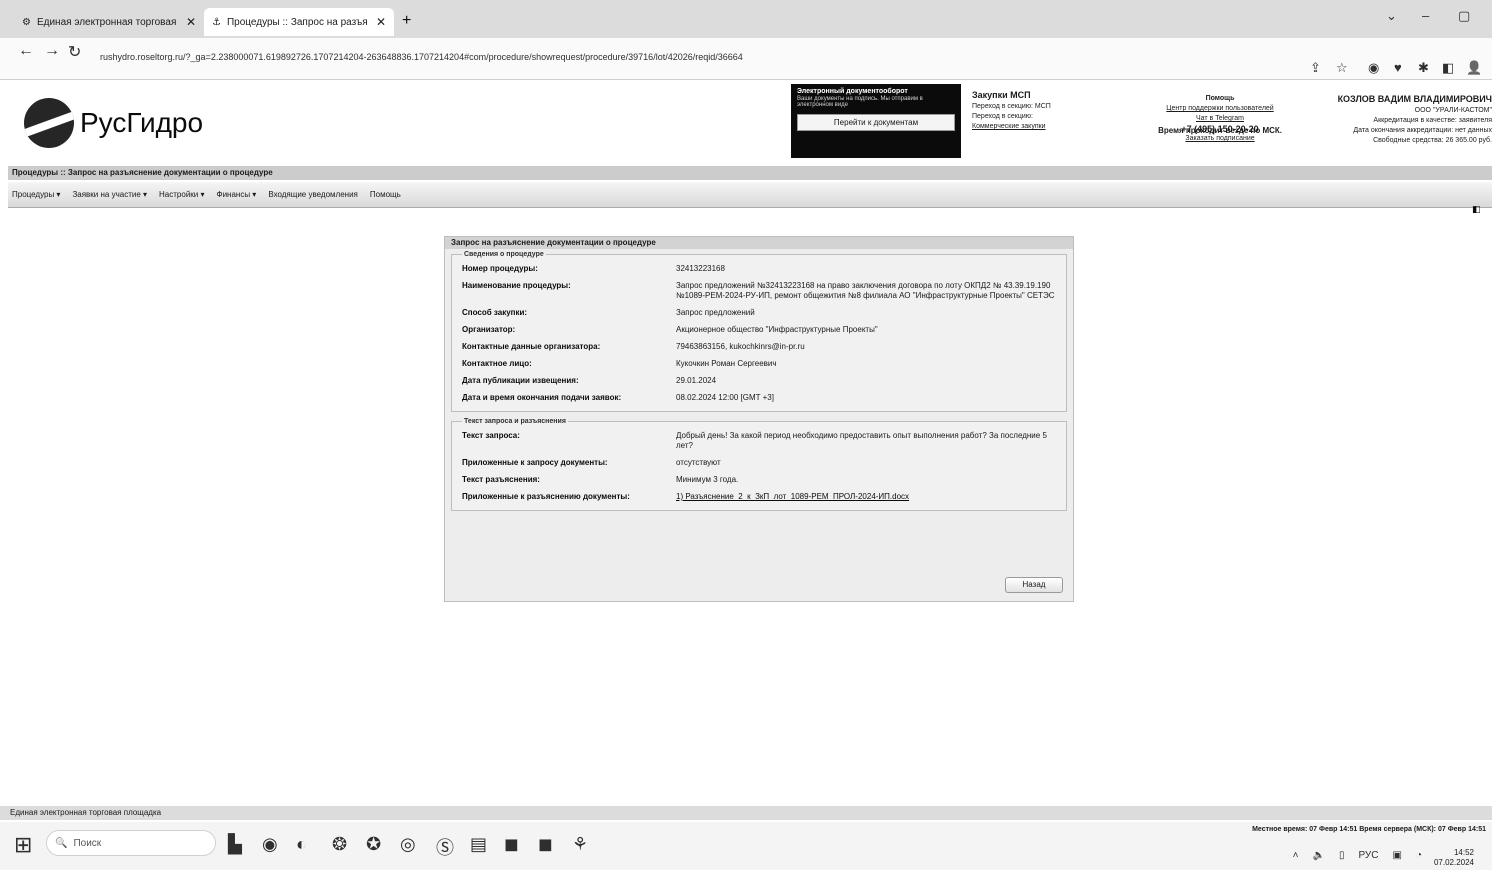 Image resolution: width=1492 pixels, height=870 pixels. I want to click on panel-toggle-icon: ◧, so click(1481, 211).